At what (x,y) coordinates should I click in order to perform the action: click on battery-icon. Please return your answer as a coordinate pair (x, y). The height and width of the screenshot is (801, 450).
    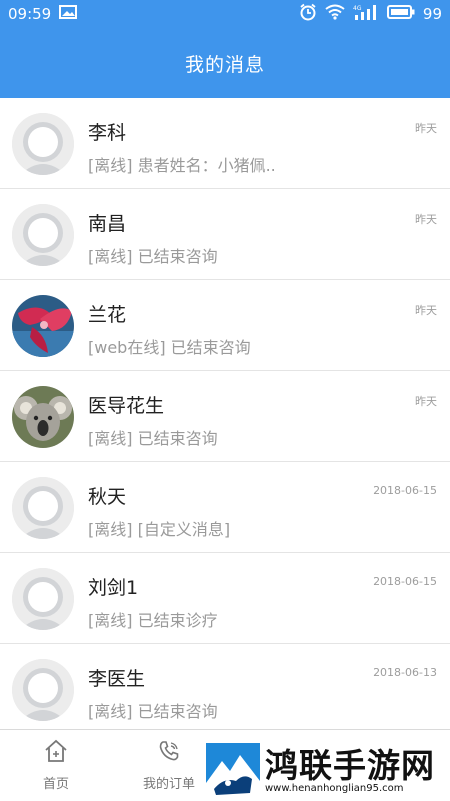
    Looking at the image, I should click on (400, 14).